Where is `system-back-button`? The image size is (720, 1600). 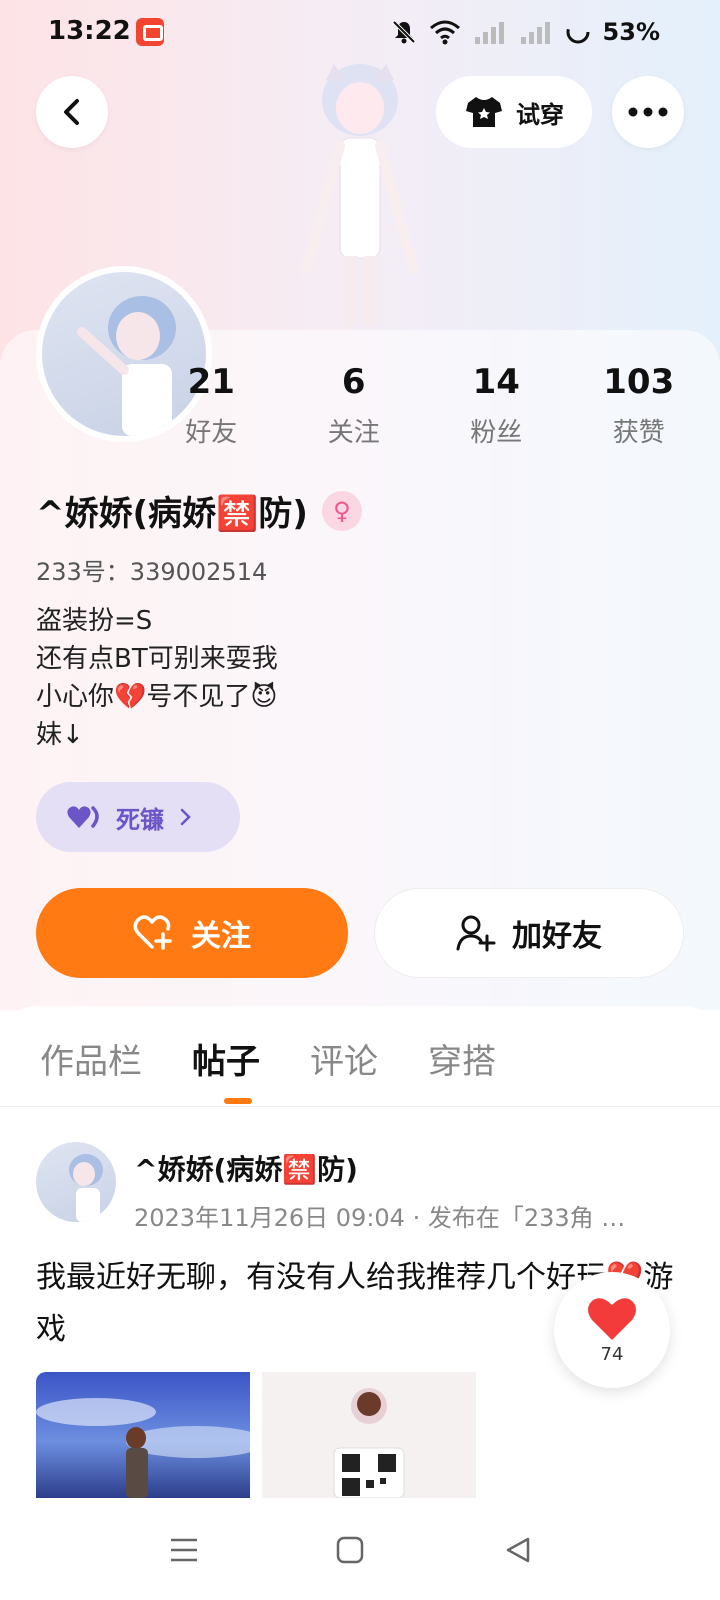 system-back-button is located at coordinates (518, 1550).